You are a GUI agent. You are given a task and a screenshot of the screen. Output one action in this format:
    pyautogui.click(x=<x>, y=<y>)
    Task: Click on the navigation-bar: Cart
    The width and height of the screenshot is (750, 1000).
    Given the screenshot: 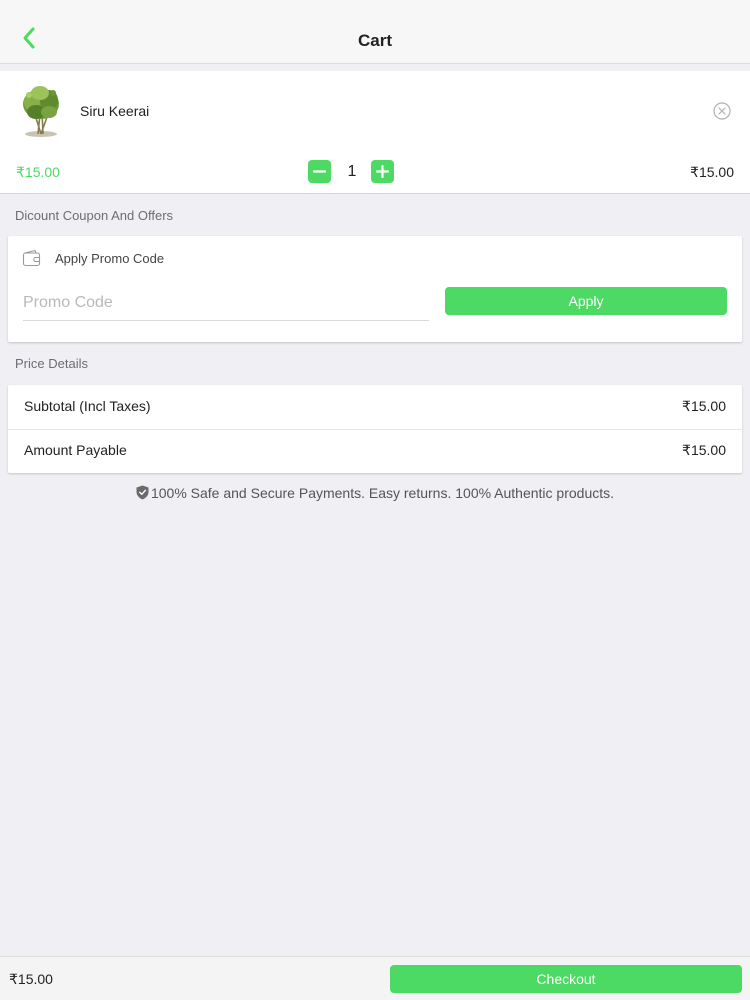 What is the action you would take?
    pyautogui.click(x=375, y=32)
    